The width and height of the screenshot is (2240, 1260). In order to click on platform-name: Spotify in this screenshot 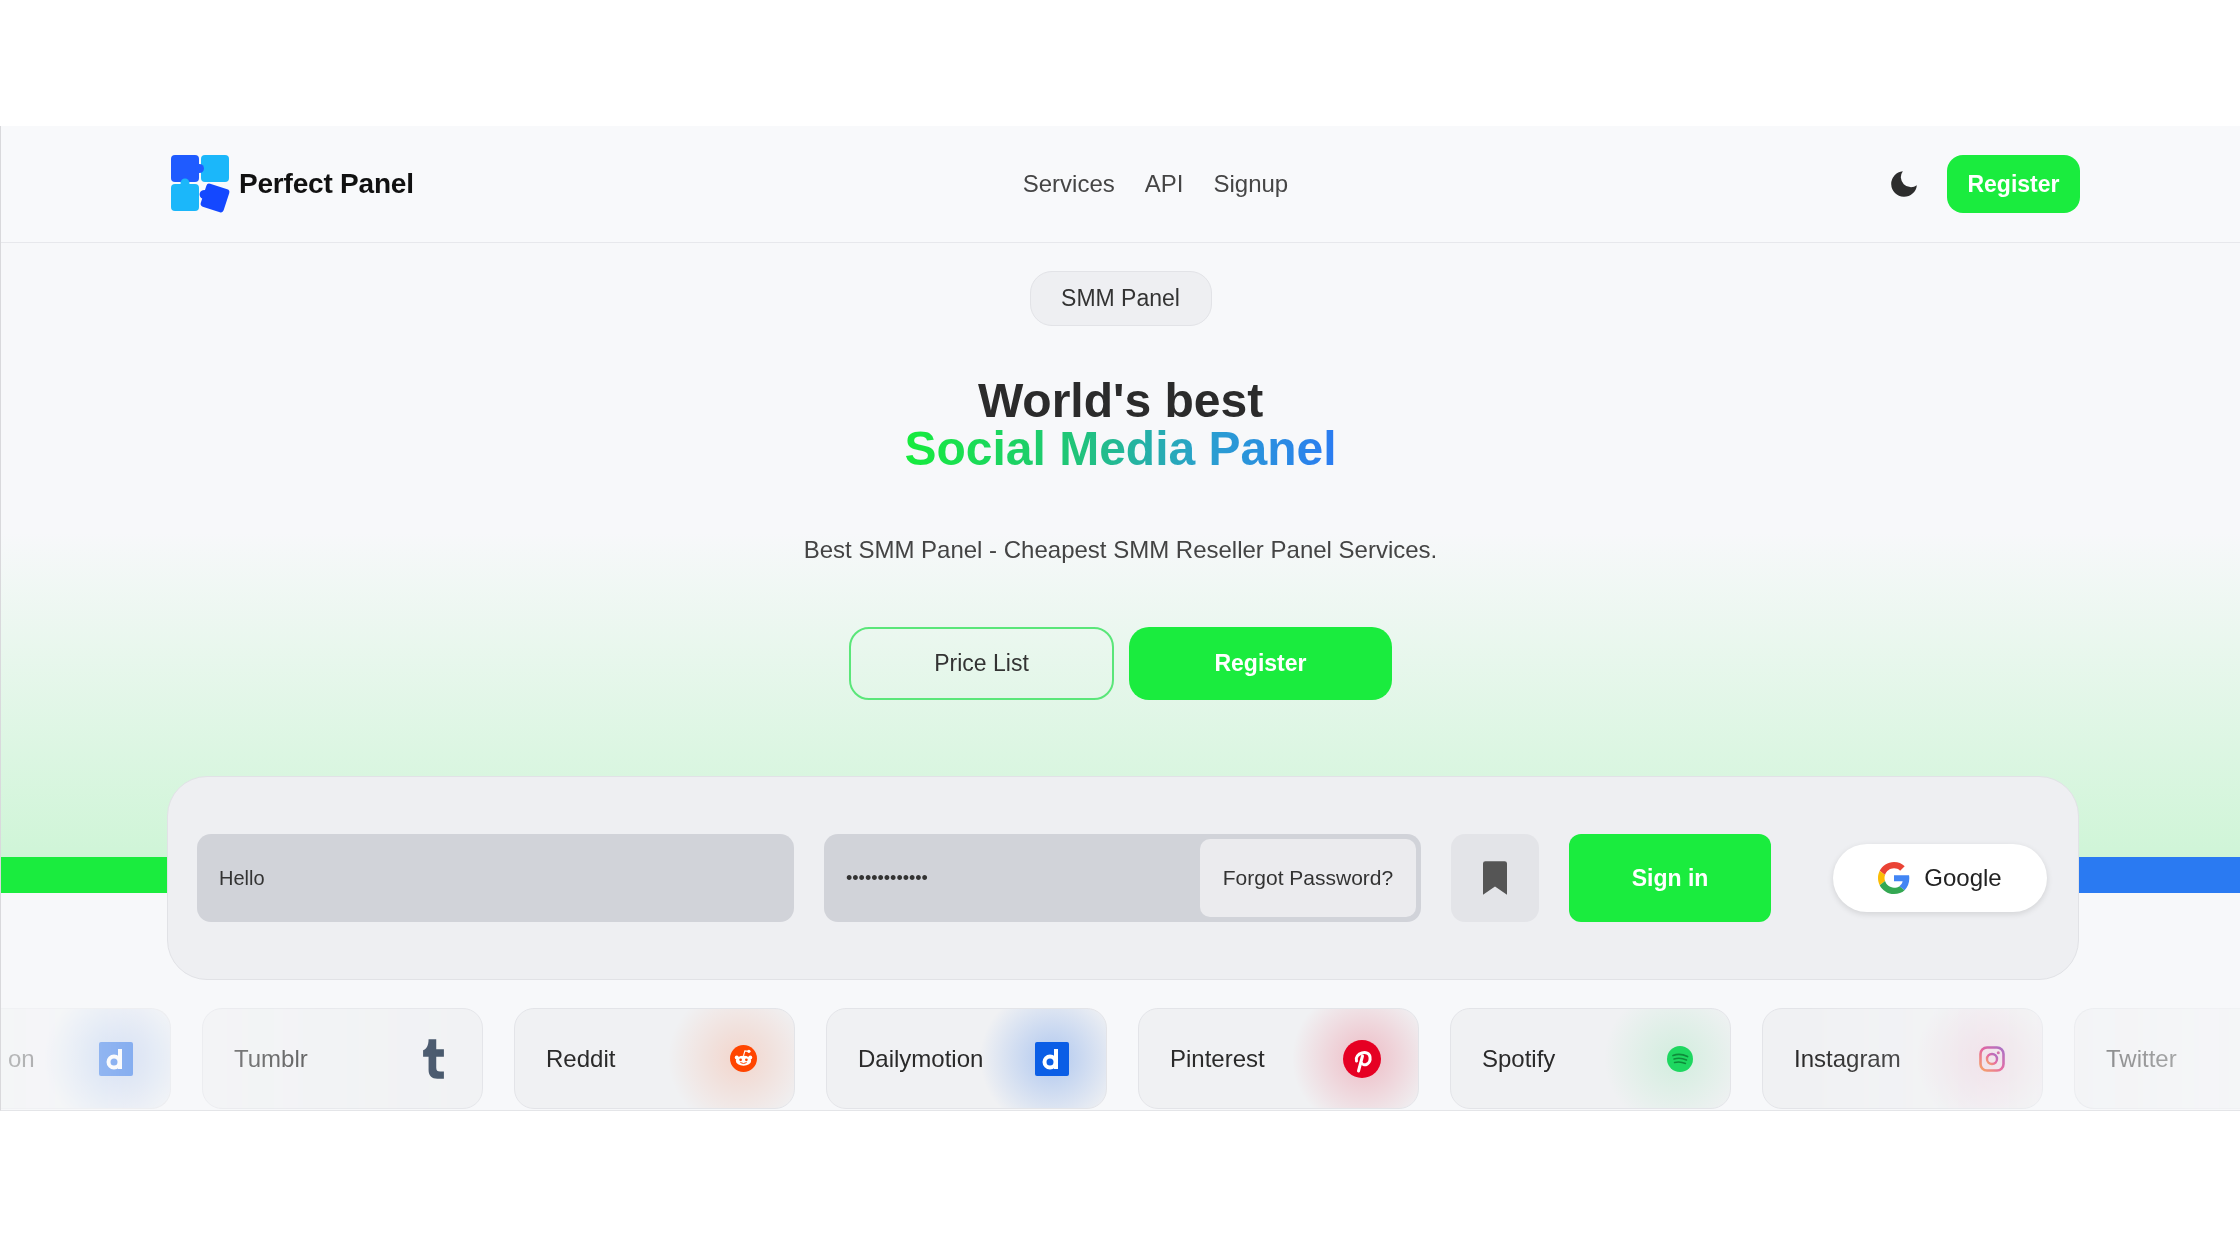, I will do `click(1519, 1058)`.